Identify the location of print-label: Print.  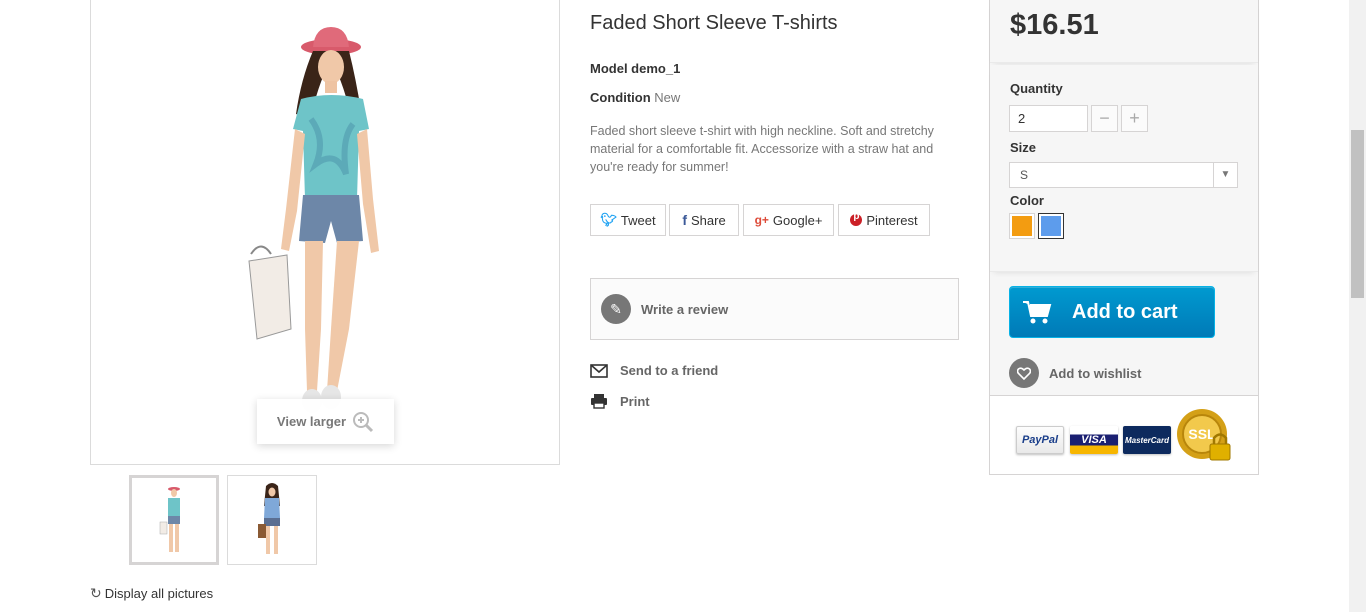
(635, 401).